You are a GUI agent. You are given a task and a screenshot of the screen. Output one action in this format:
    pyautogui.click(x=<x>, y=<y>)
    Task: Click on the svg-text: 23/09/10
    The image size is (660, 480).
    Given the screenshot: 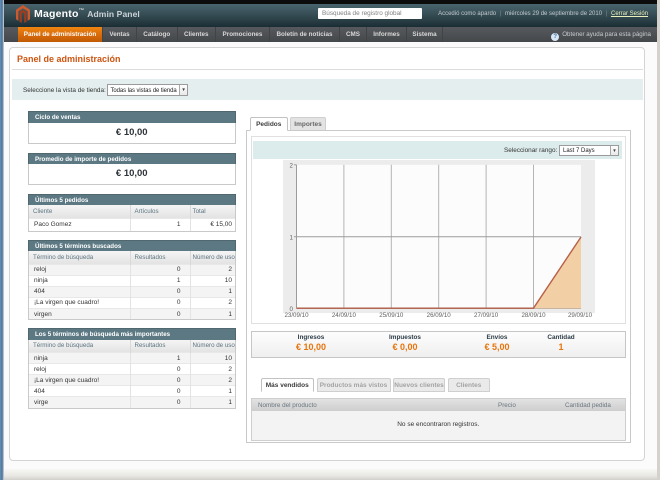 What is the action you would take?
    pyautogui.click(x=296, y=315)
    